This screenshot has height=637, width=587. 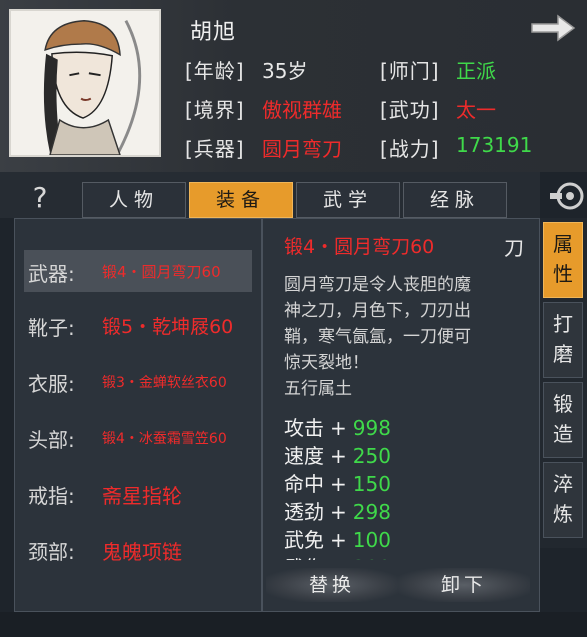 What do you see at coordinates (371, 540) in the screenshot?
I see `stat-value: 100` at bounding box center [371, 540].